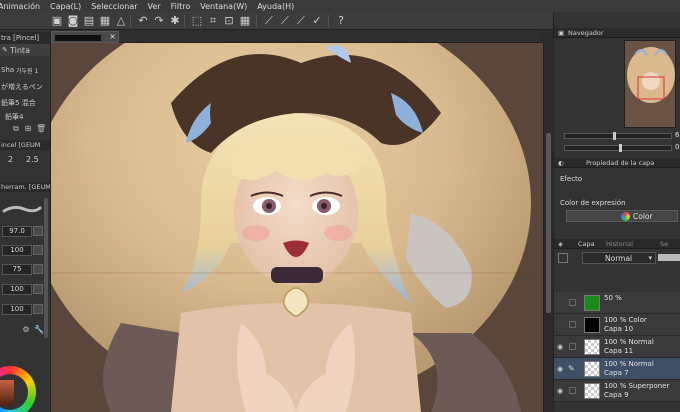  Describe the element at coordinates (619, 244) in the screenshot. I see `history-tab: Historial` at that location.